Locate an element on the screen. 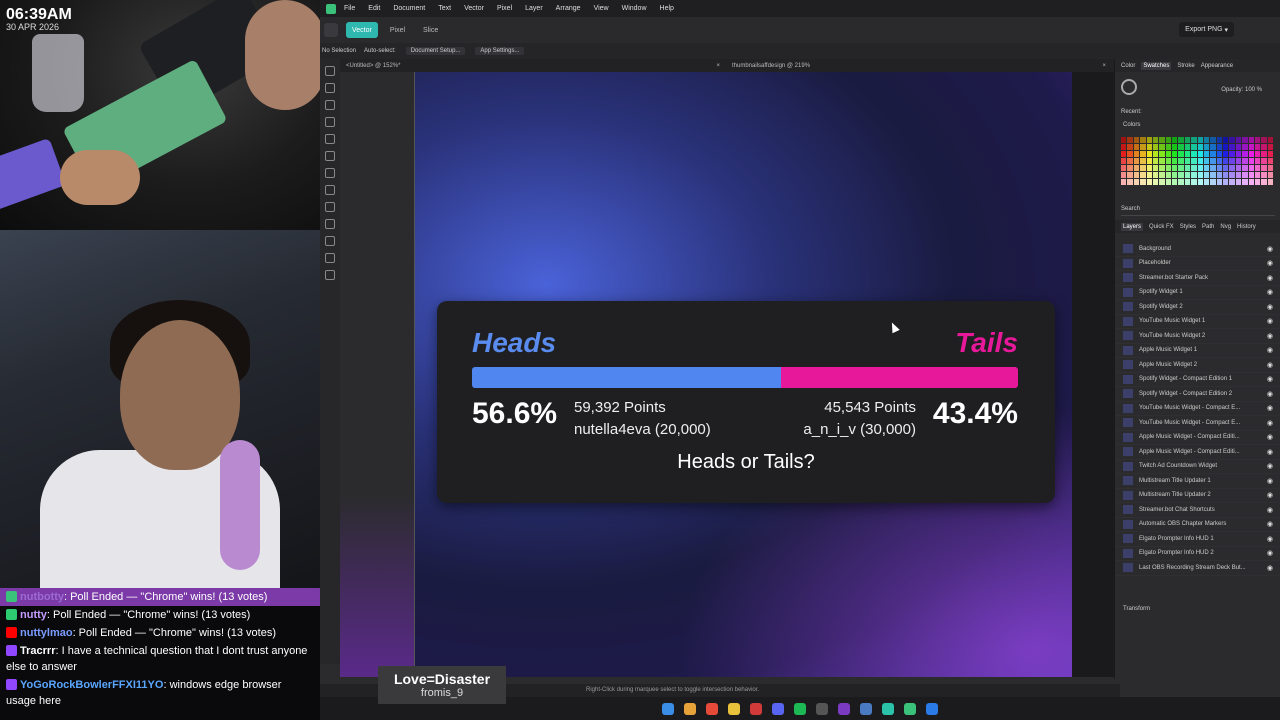 This screenshot has height=720, width=1280. chrome-icon is located at coordinates (690, 708).